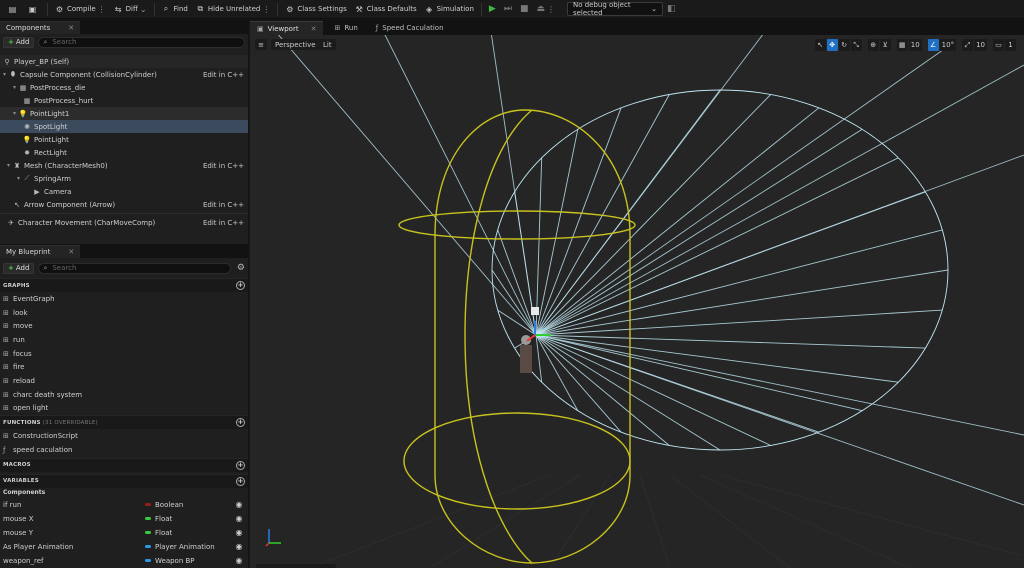  What do you see at coordinates (315, 9) in the screenshot?
I see `class-settings-button: ⚙ Class Settings` at bounding box center [315, 9].